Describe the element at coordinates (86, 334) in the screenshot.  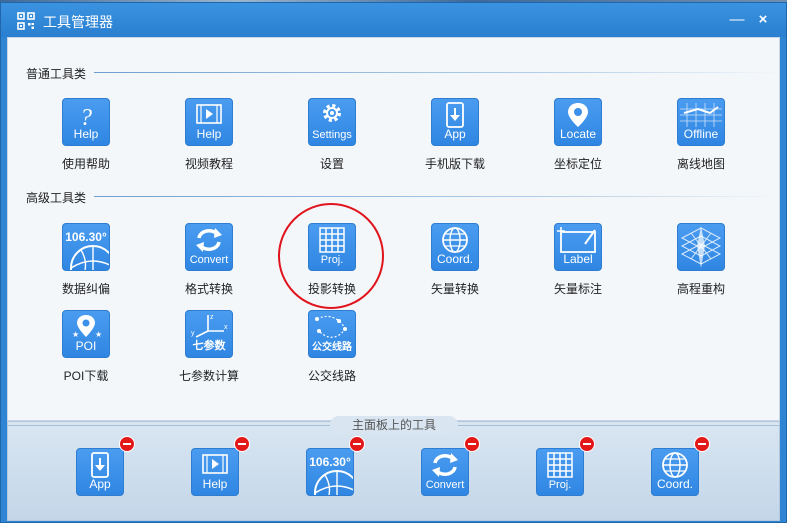
I see `tool-tile: ★ ★ POI` at that location.